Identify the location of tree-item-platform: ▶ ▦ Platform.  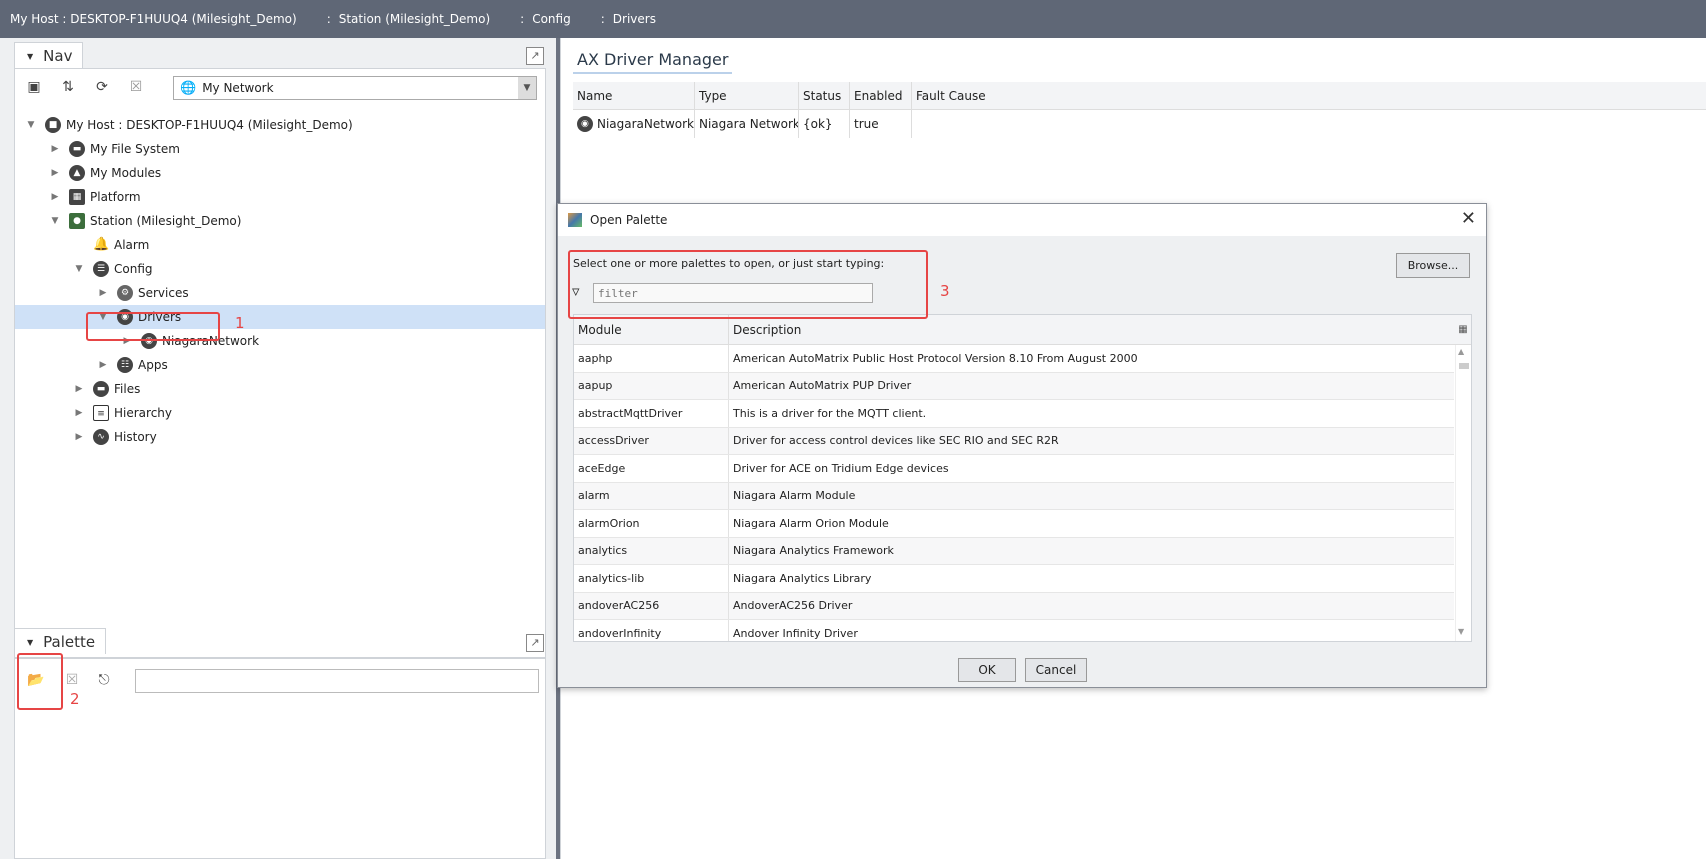
(280, 197).